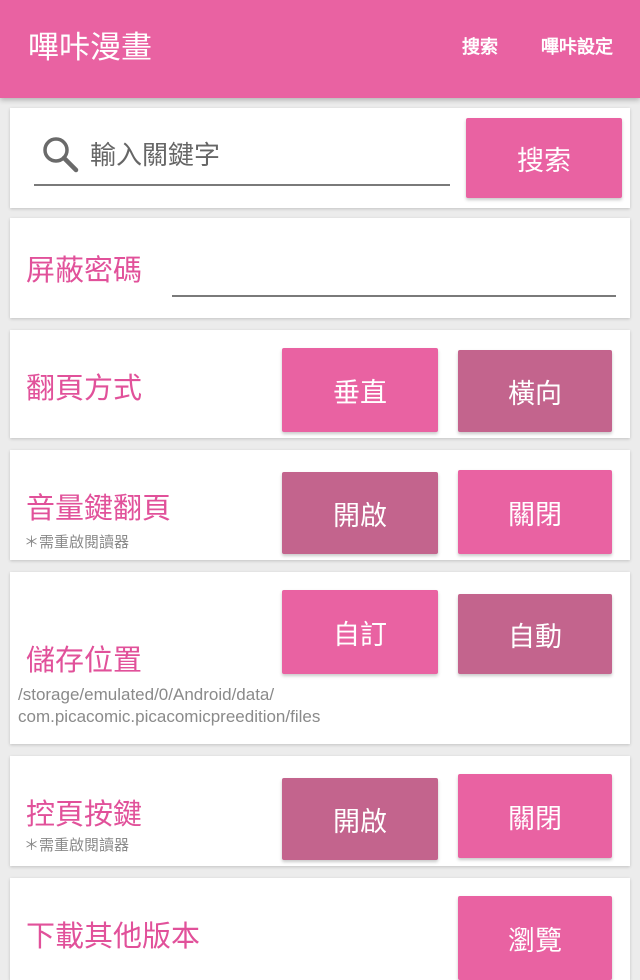 The width and height of the screenshot is (640, 980). What do you see at coordinates (360, 513) in the screenshot?
I see `volume-key-on-button: 開啟` at bounding box center [360, 513].